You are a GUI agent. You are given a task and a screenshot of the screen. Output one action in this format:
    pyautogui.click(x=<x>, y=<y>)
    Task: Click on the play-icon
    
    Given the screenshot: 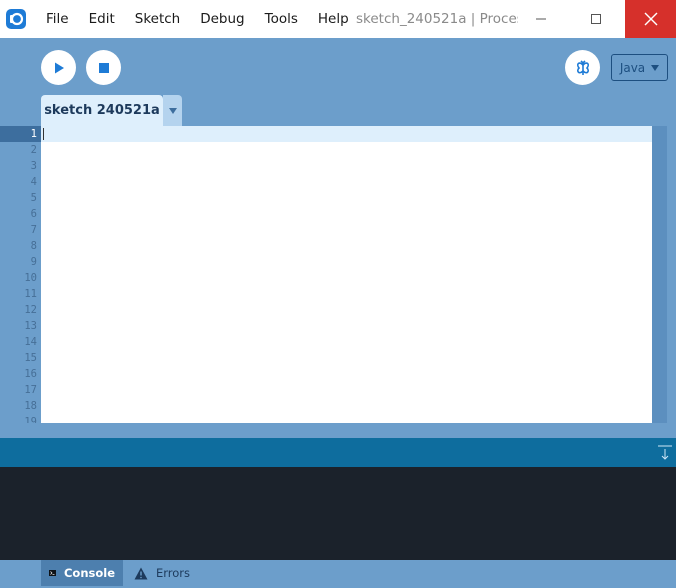 What is the action you would take?
    pyautogui.click(x=59, y=67)
    